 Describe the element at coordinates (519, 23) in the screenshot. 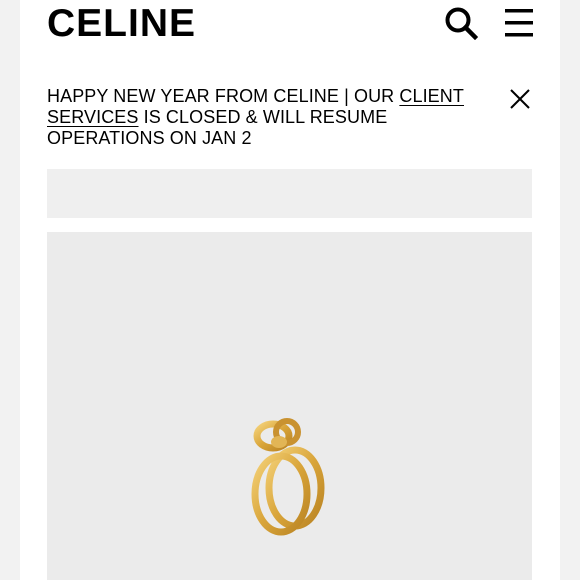

I see `menu-icon` at that location.